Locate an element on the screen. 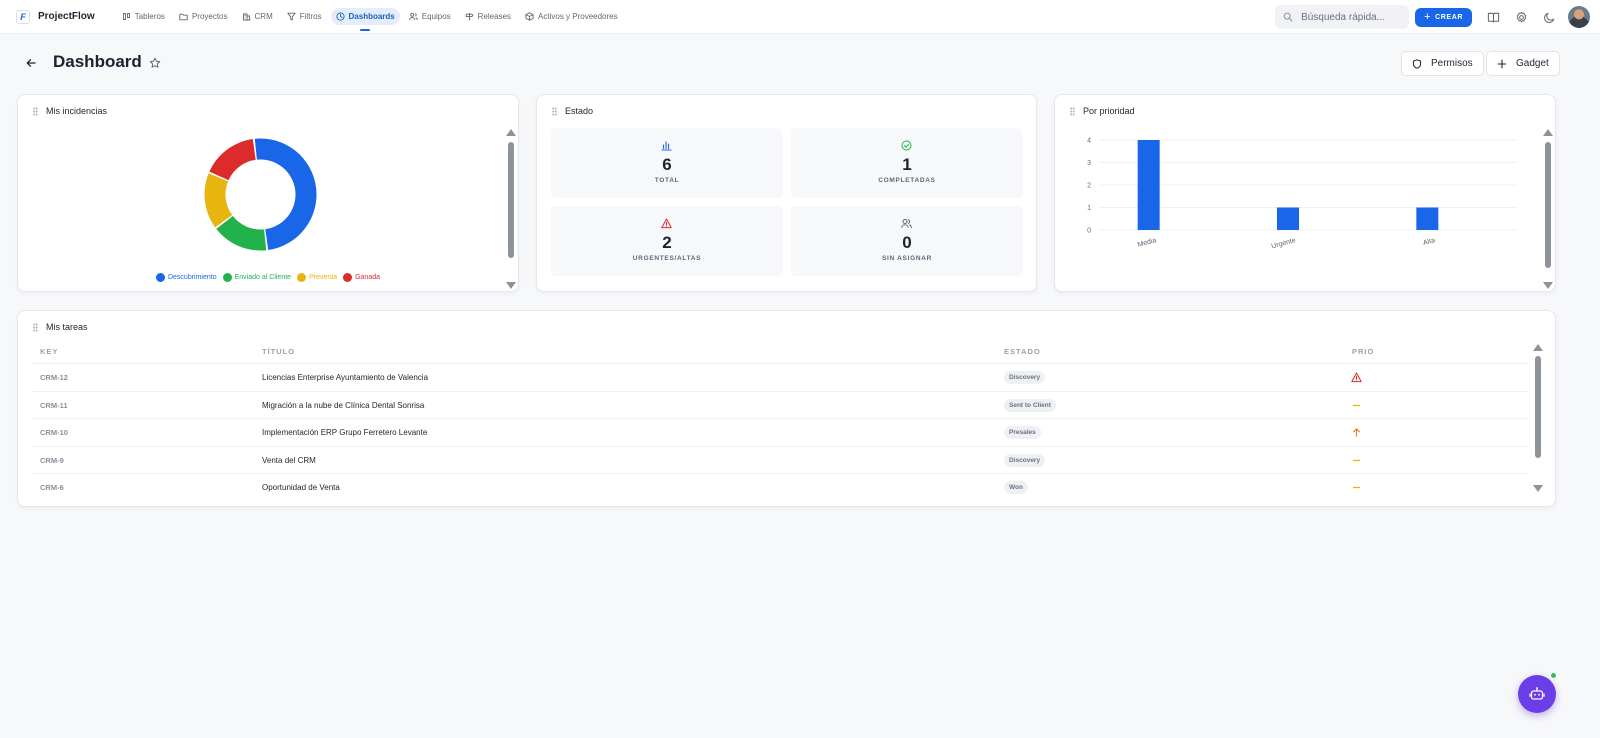 This screenshot has height=738, width=1600. table-scrollbar is located at coordinates (1538, 418).